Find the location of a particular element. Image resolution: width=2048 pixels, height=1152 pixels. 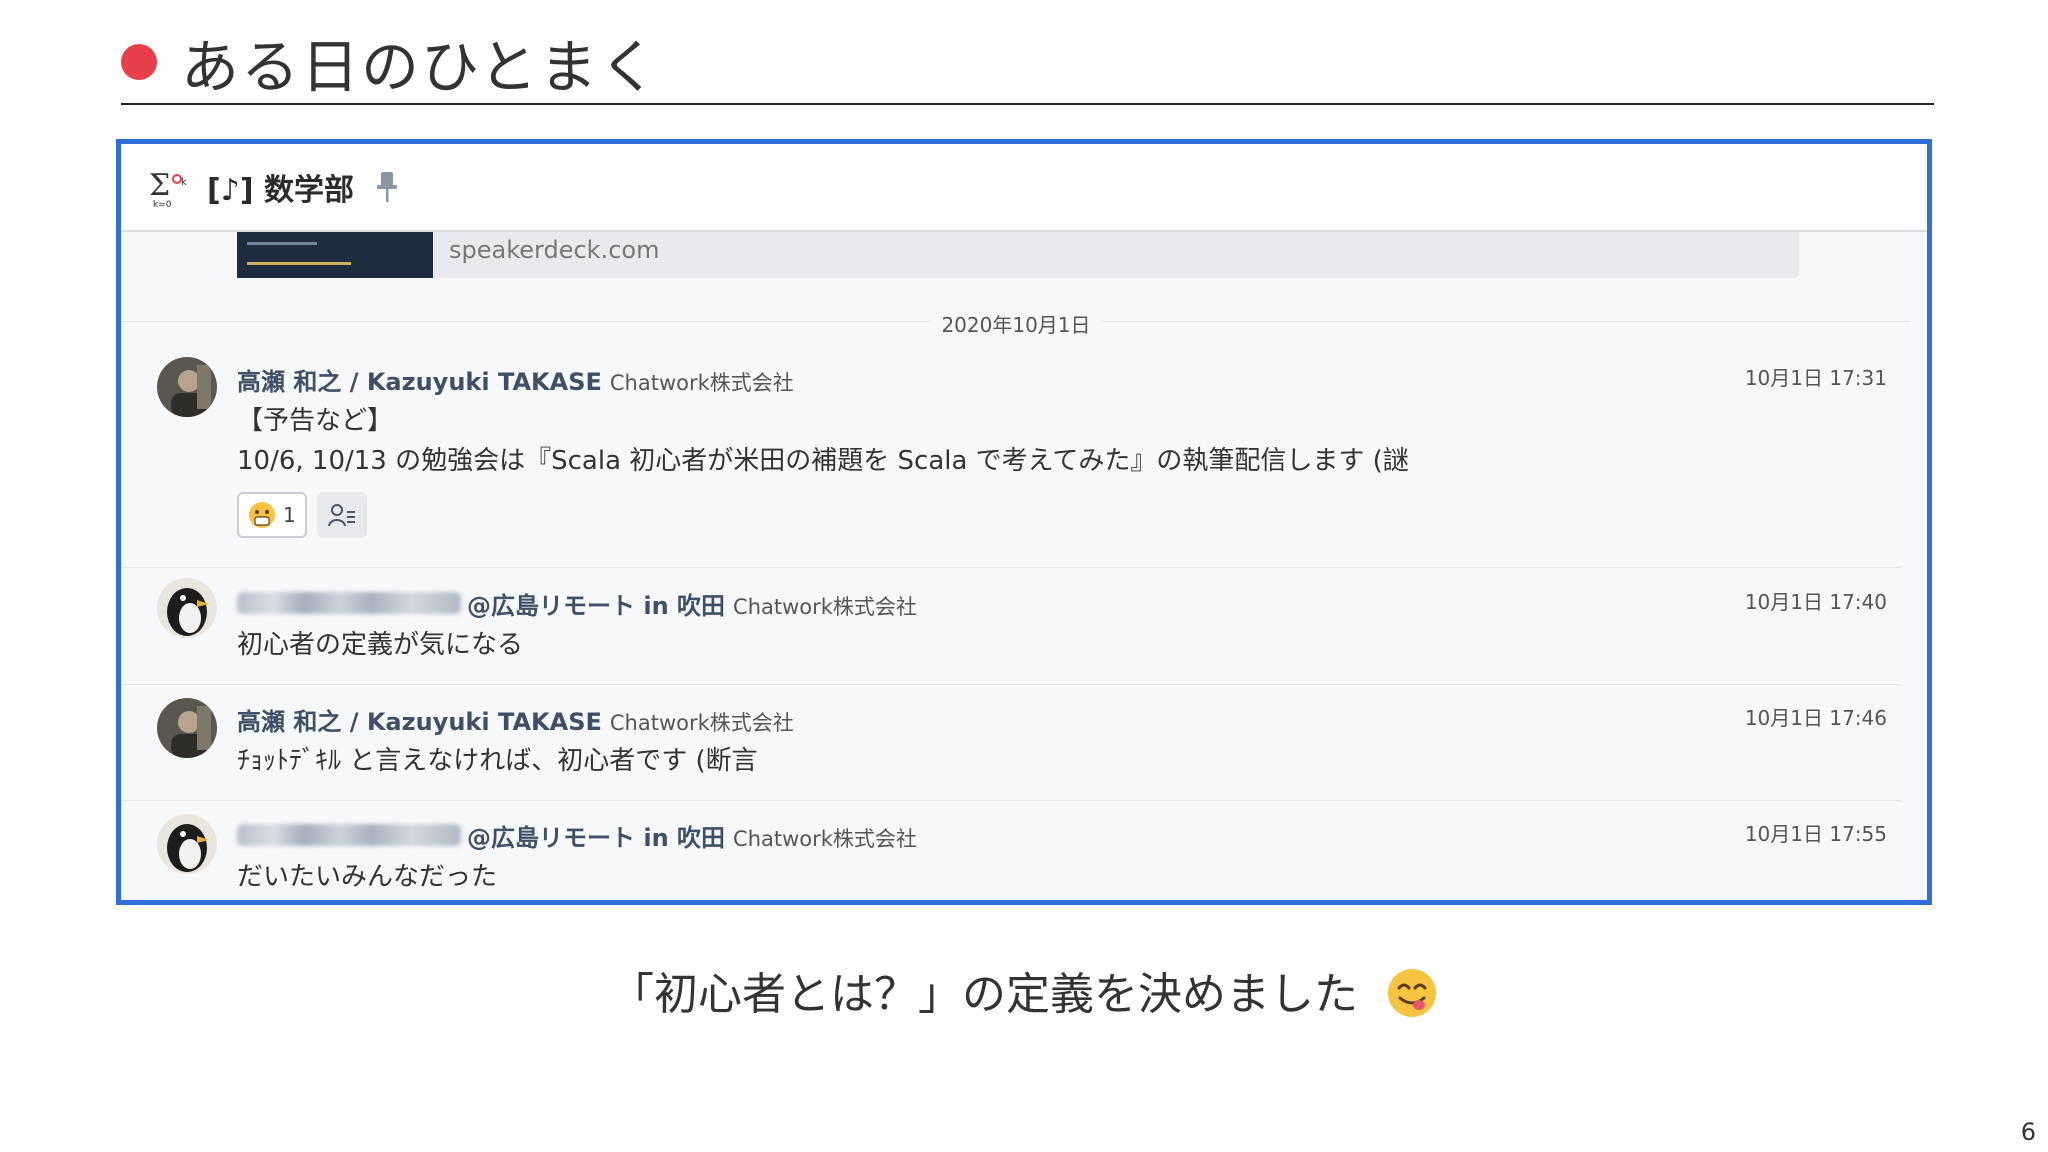

date-divider: 2020年10月1日 is located at coordinates (1016, 323).